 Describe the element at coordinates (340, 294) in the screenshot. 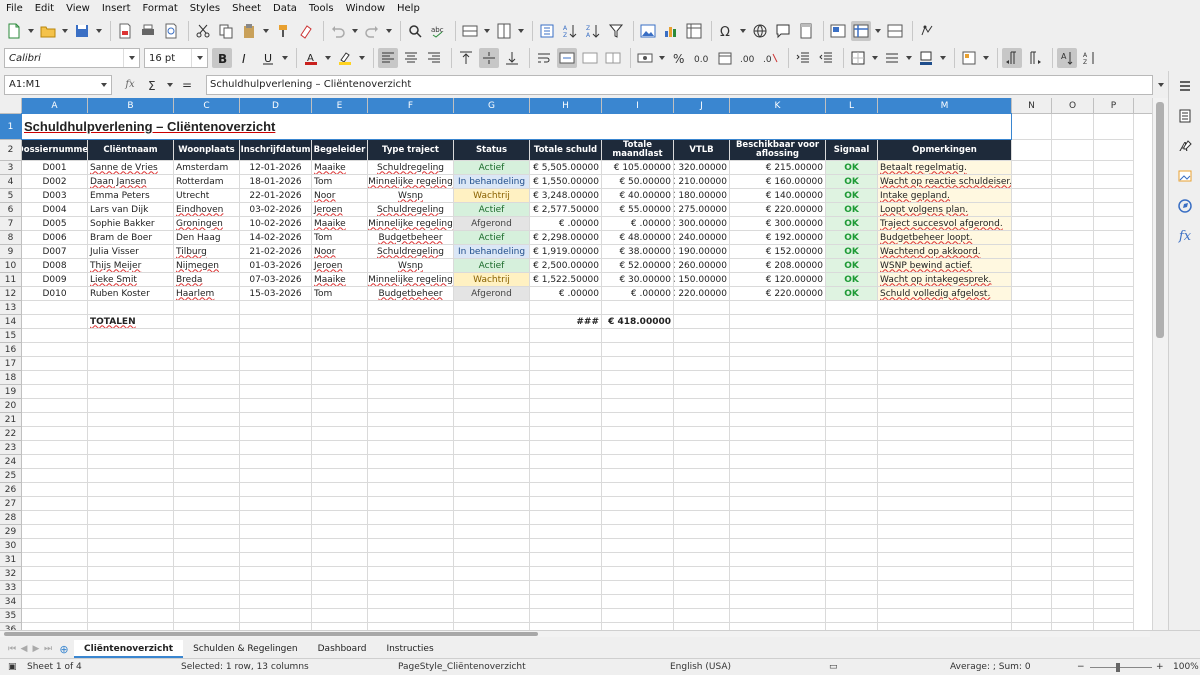

I see `begeleider-cell: Tom` at that location.